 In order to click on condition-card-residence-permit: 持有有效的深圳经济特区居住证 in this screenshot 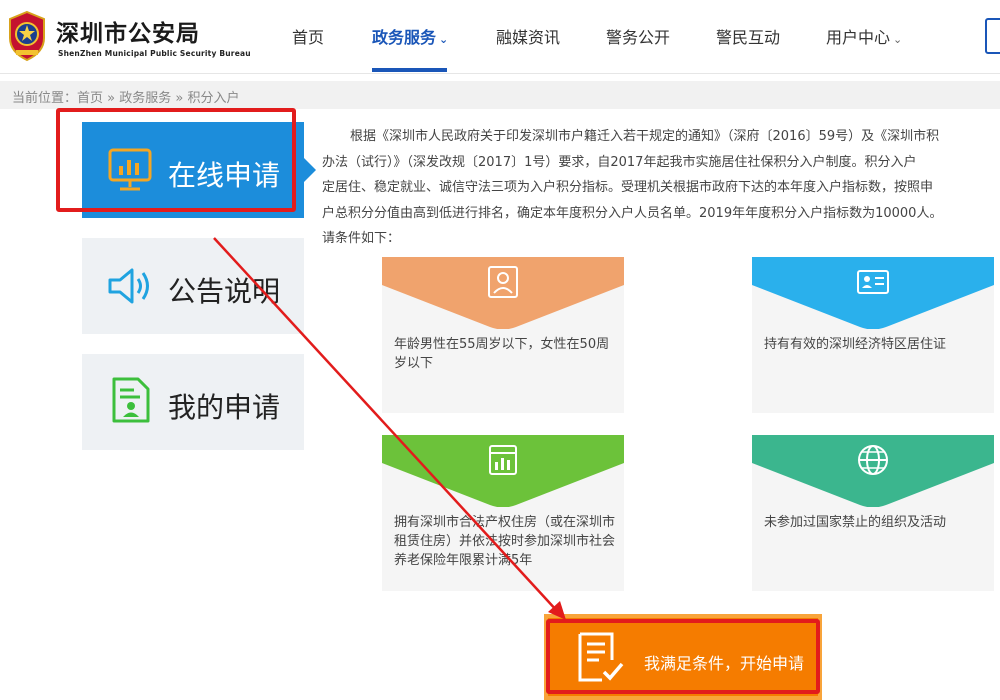, I will do `click(873, 335)`.